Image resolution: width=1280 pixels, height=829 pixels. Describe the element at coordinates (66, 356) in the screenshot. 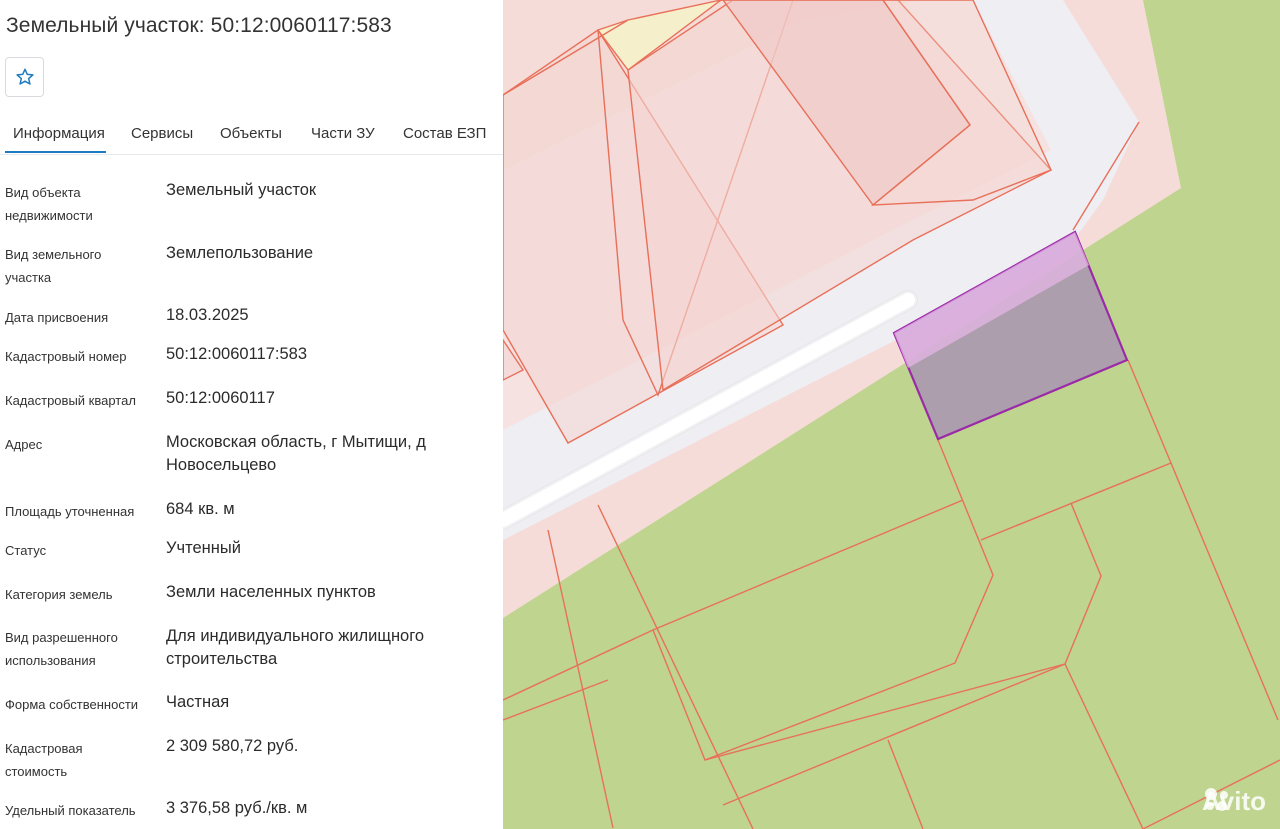

I see `label-cadastral-number: Кадастровый номер` at that location.